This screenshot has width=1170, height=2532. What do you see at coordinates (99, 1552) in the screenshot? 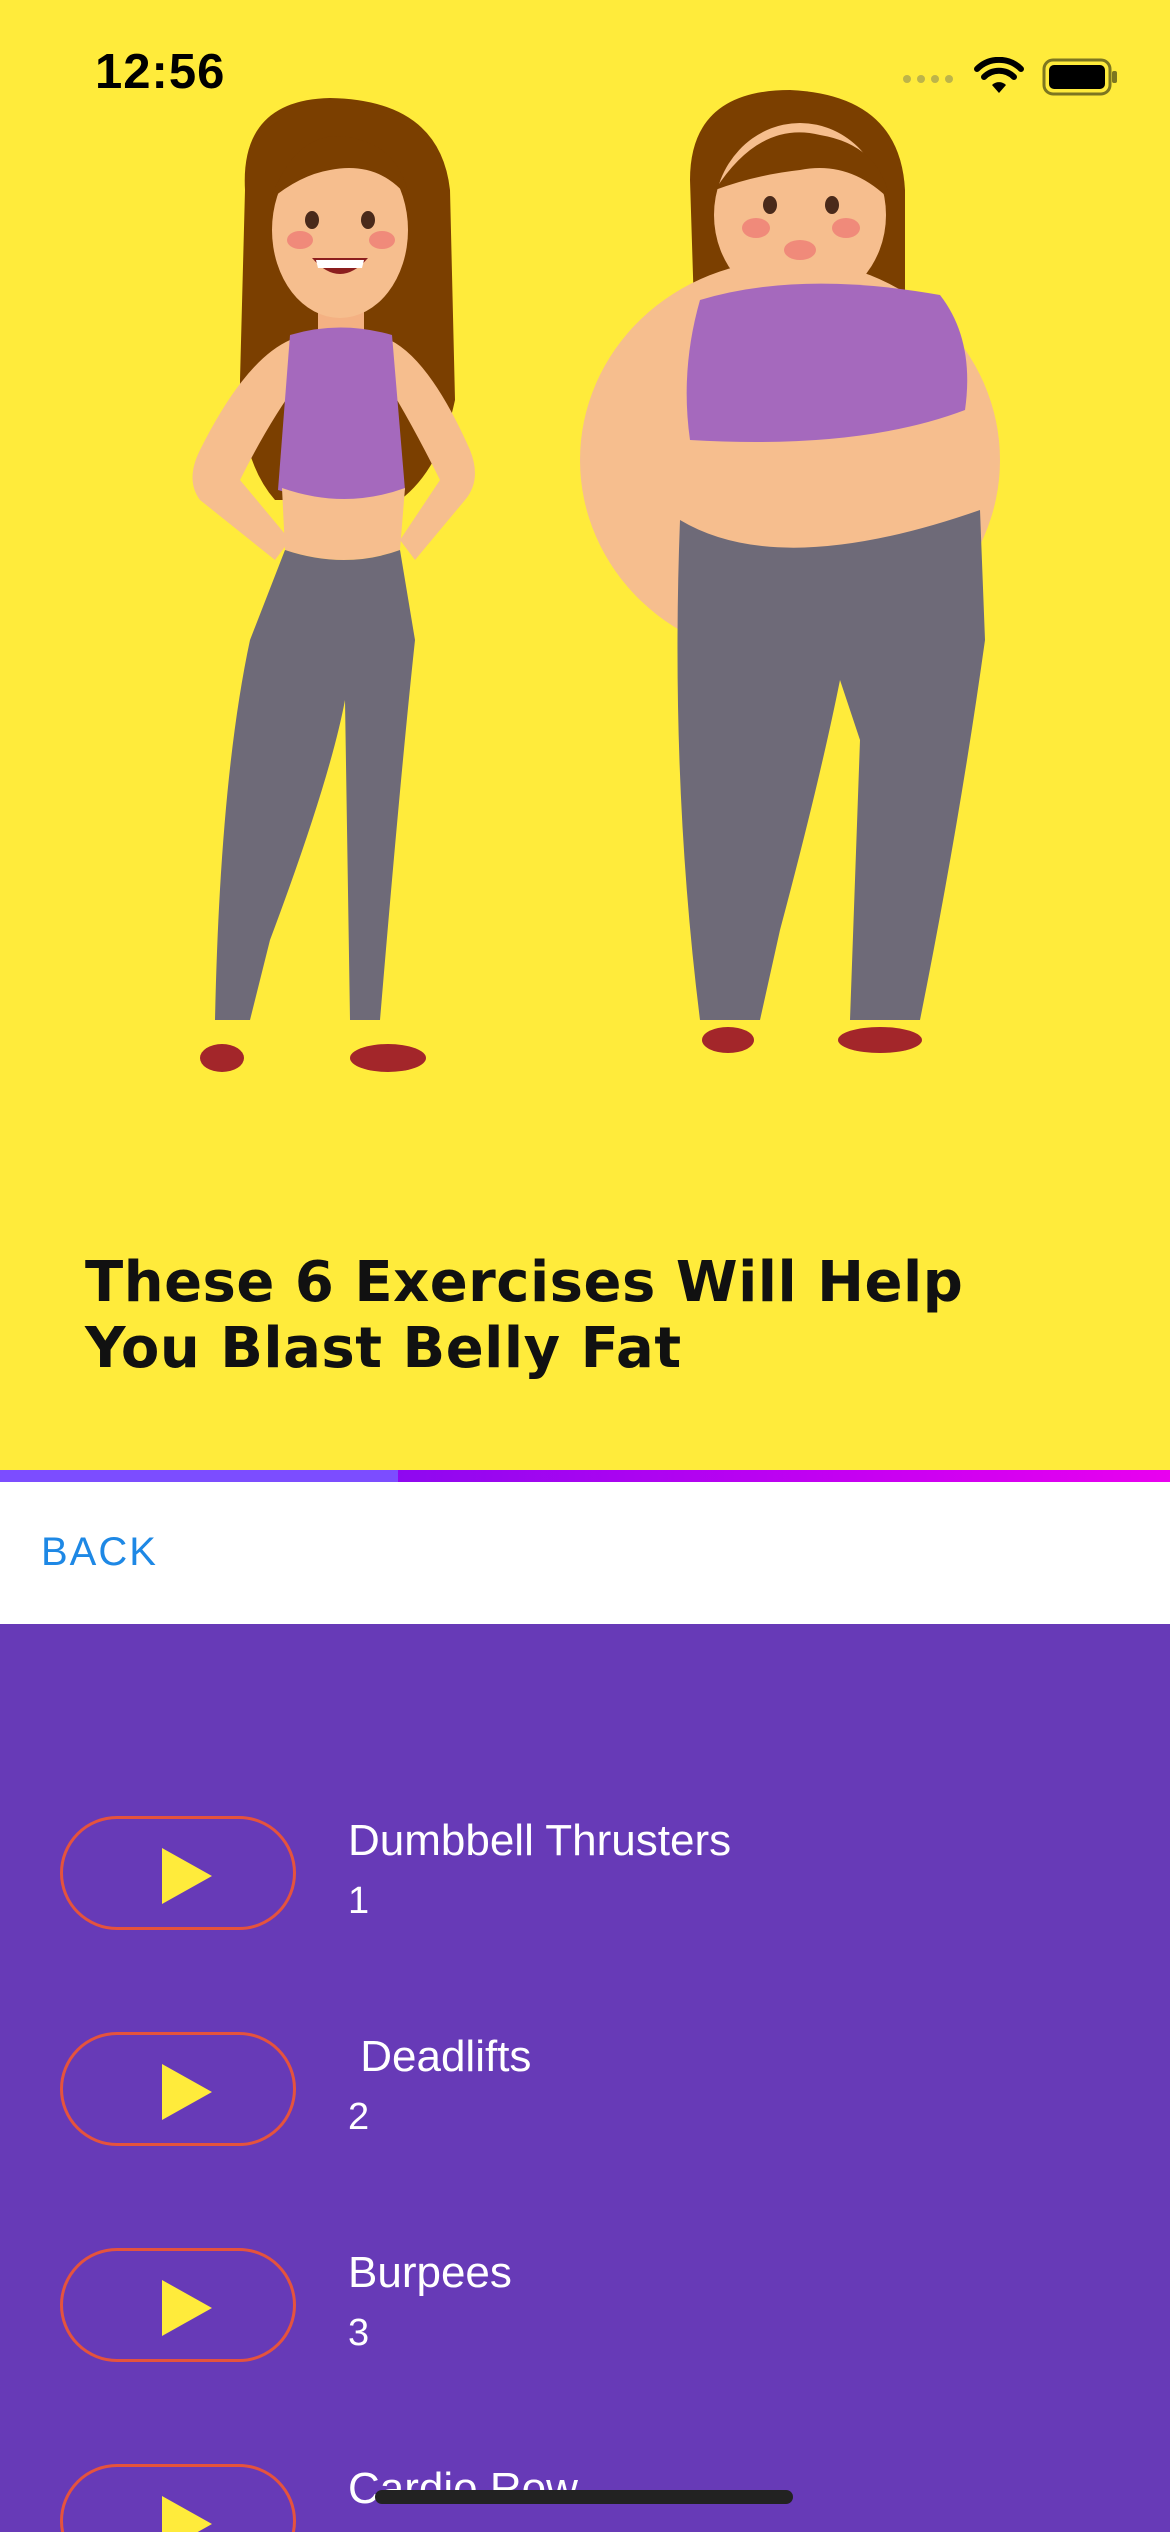
I see `back-button: BACK` at bounding box center [99, 1552].